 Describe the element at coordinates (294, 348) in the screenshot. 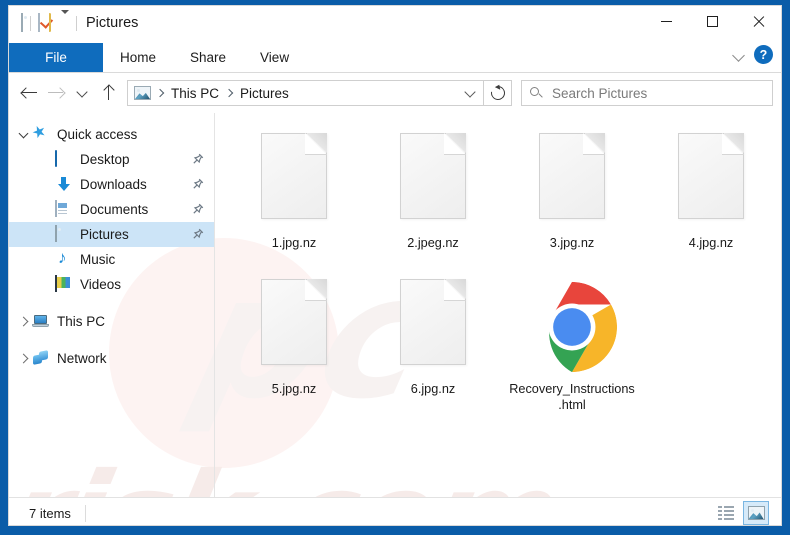

I see `file-item: 5.jpg.nz` at that location.